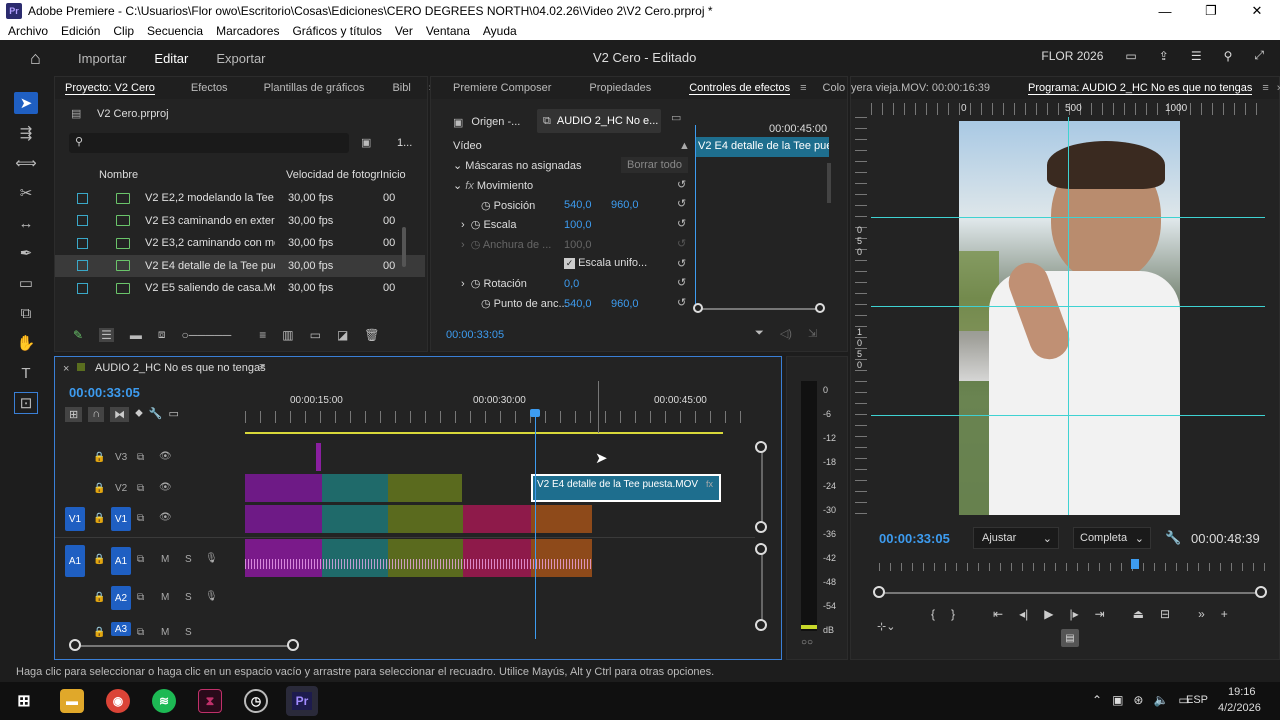 This screenshot has width=1280, height=720. What do you see at coordinates (448, 31) in the screenshot?
I see `menu-ventana: Ventana` at bounding box center [448, 31].